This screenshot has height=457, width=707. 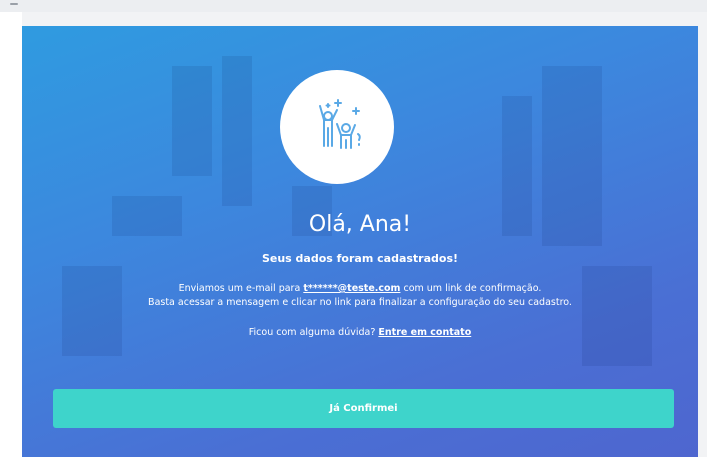 I want to click on left-margin, so click(x=11, y=234).